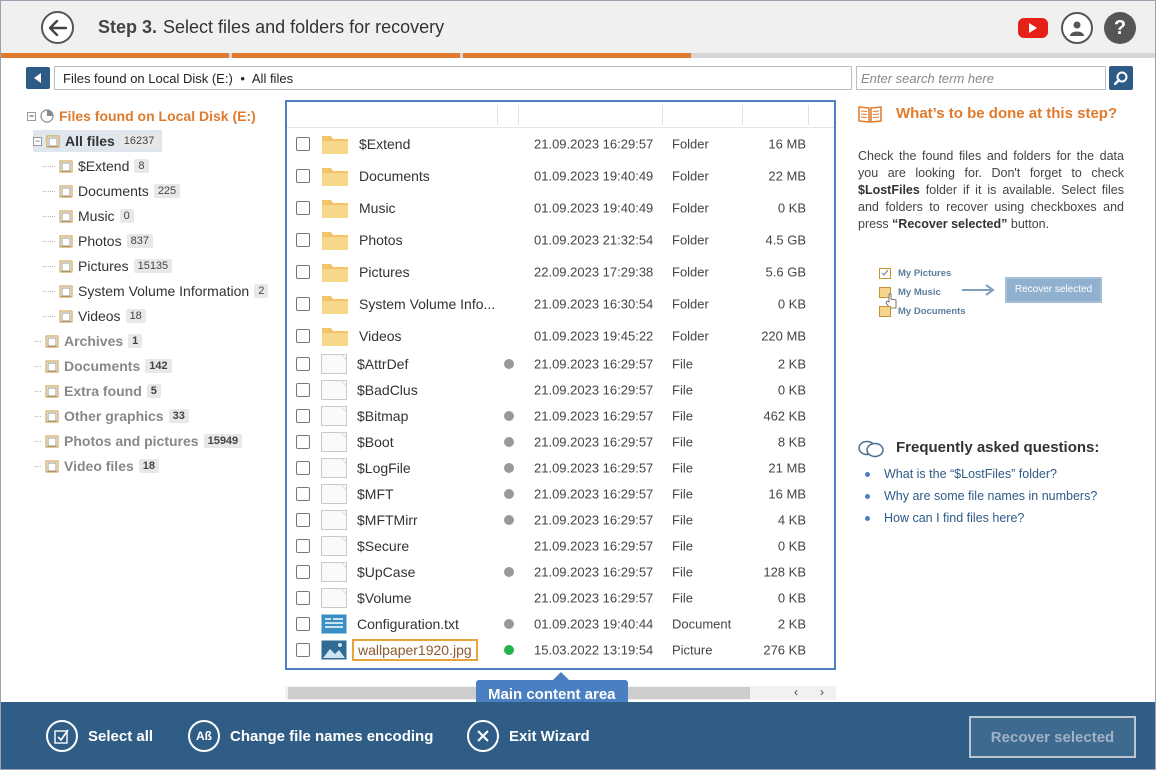 This screenshot has height=770, width=1156. What do you see at coordinates (528, 736) in the screenshot?
I see `exit-wizard-button: Exit Wizard` at bounding box center [528, 736].